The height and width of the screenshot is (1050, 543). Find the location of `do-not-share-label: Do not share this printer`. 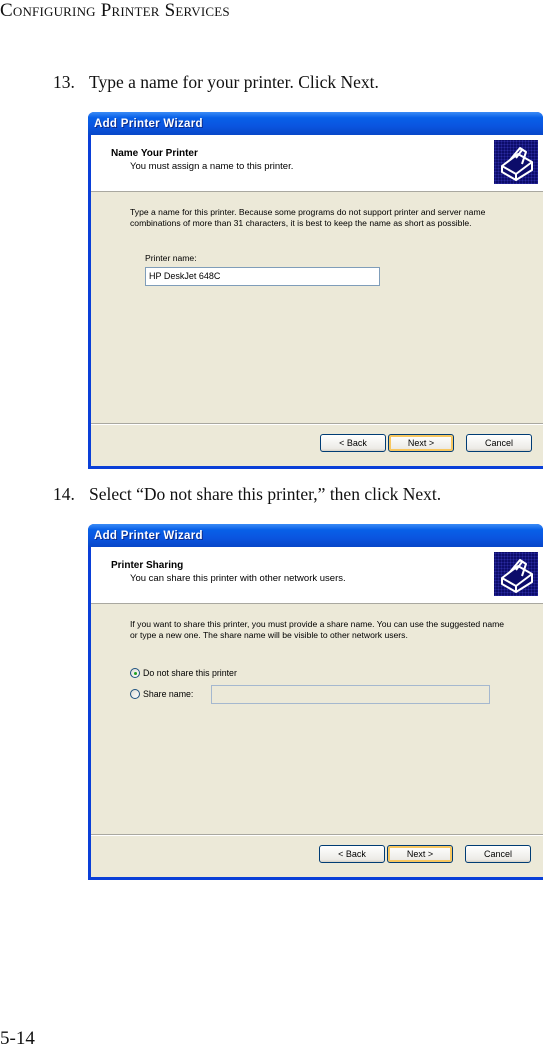

do-not-share-label: Do not share this printer is located at coordinates (190, 673).